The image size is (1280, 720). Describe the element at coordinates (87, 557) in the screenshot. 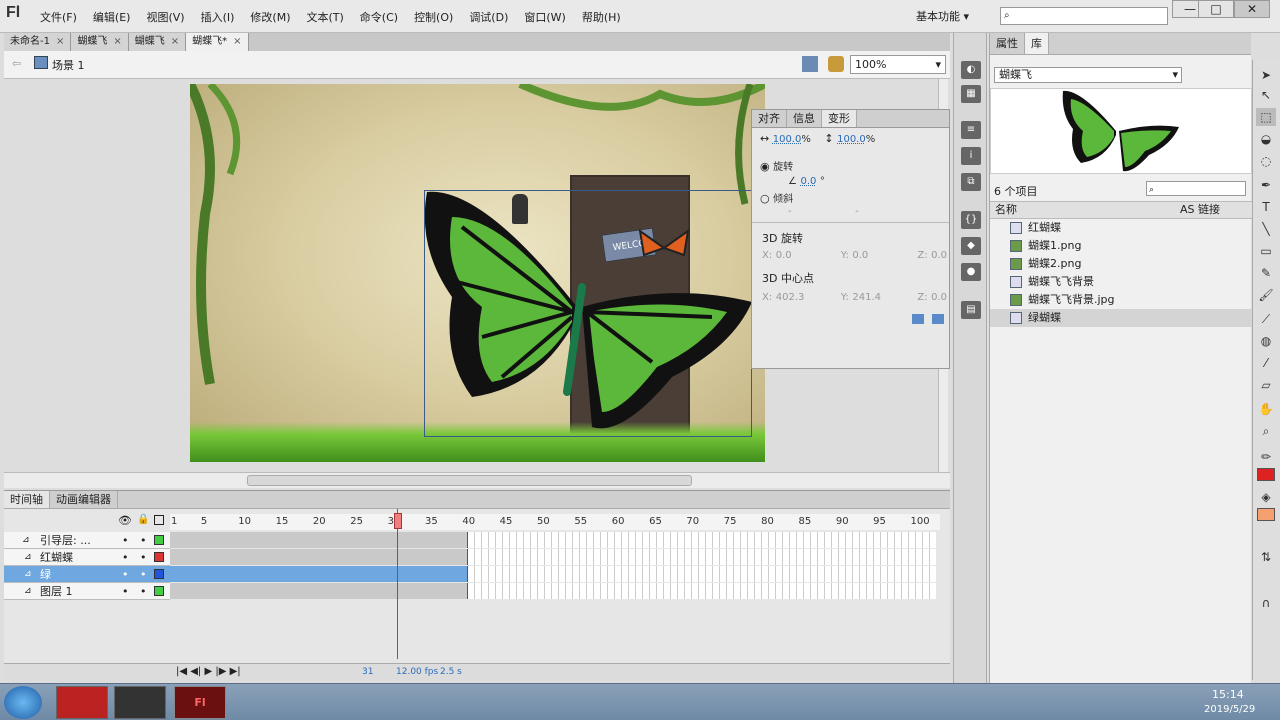

I see `layer-row: 红蝴蝶 ⊿ • •` at that location.